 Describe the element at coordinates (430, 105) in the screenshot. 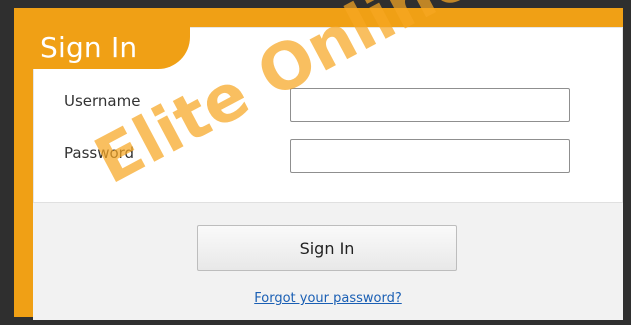

I see `username-input` at that location.